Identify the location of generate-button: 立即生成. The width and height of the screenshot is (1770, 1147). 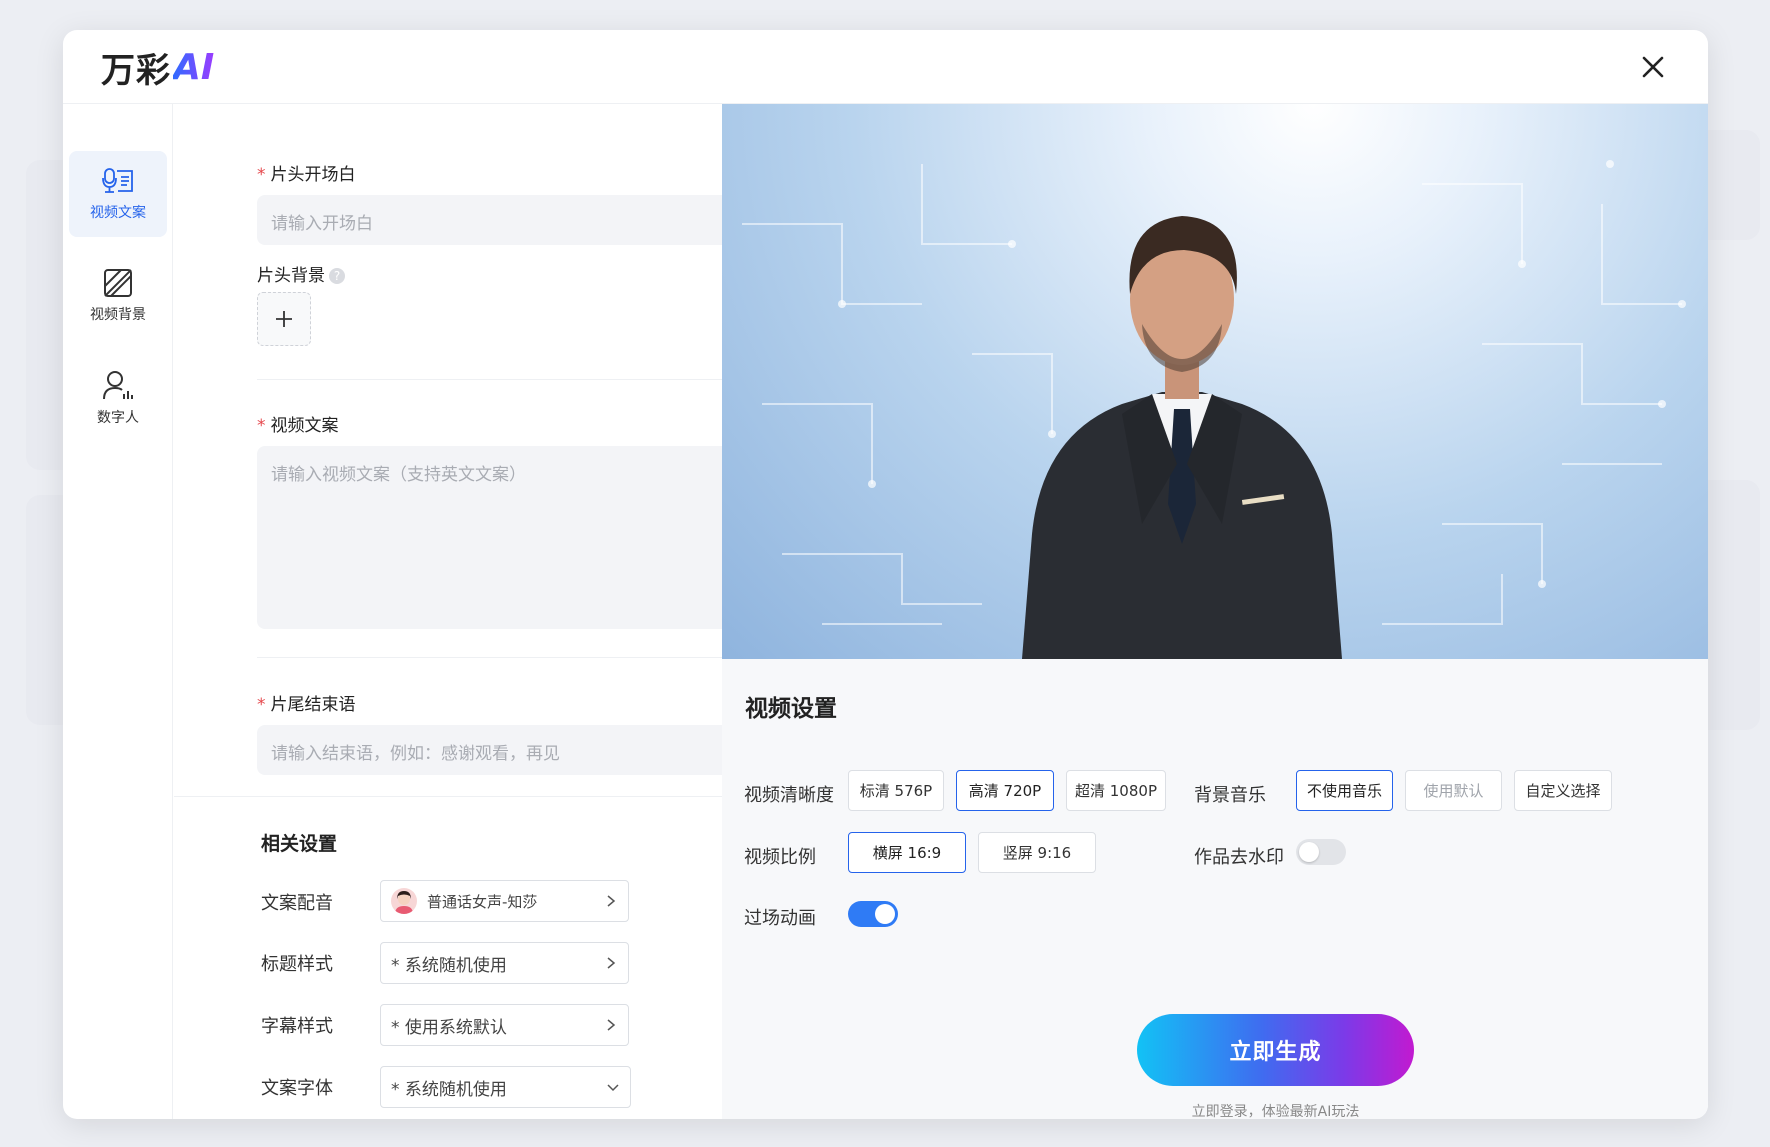
(1275, 1050).